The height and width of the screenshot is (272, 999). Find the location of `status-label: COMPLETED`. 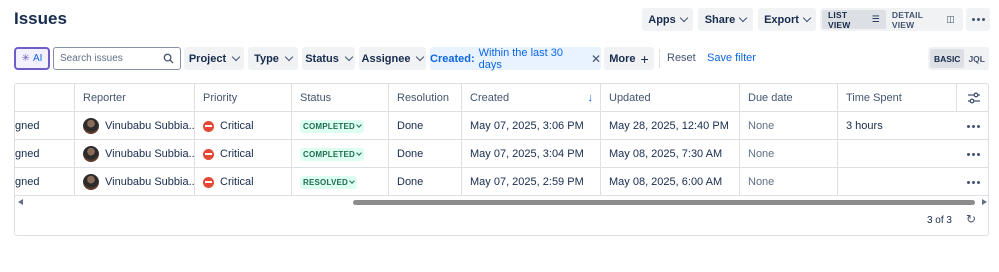

status-label: COMPLETED is located at coordinates (329, 154).